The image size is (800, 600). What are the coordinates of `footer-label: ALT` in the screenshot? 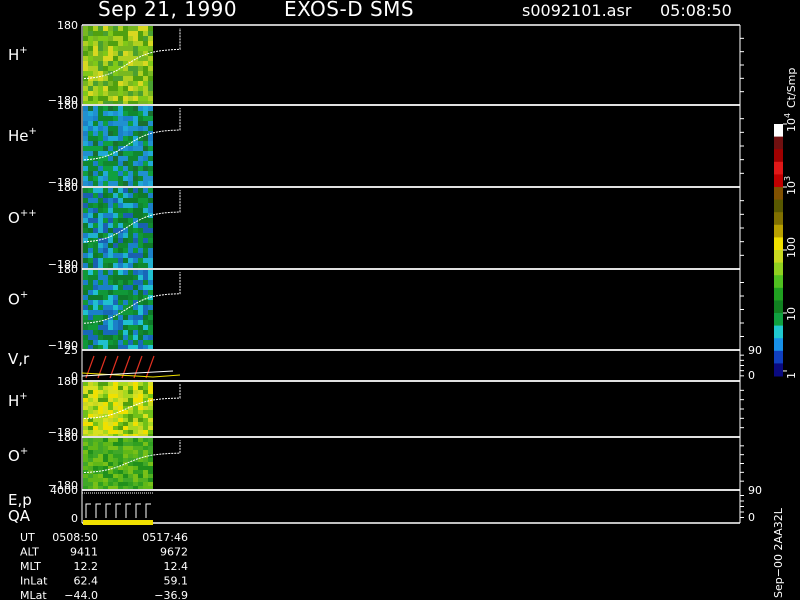 It's located at (29, 552).